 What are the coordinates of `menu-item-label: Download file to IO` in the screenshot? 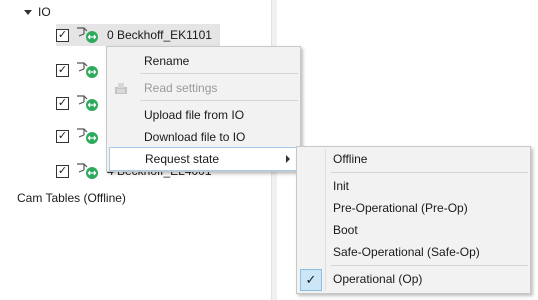 It's located at (195, 137).